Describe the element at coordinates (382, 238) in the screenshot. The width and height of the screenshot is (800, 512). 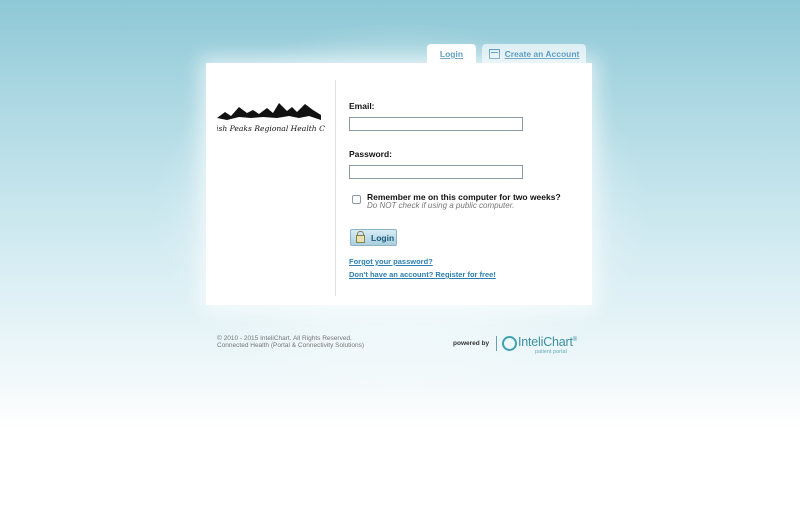
I see `login-button-label: Login` at that location.